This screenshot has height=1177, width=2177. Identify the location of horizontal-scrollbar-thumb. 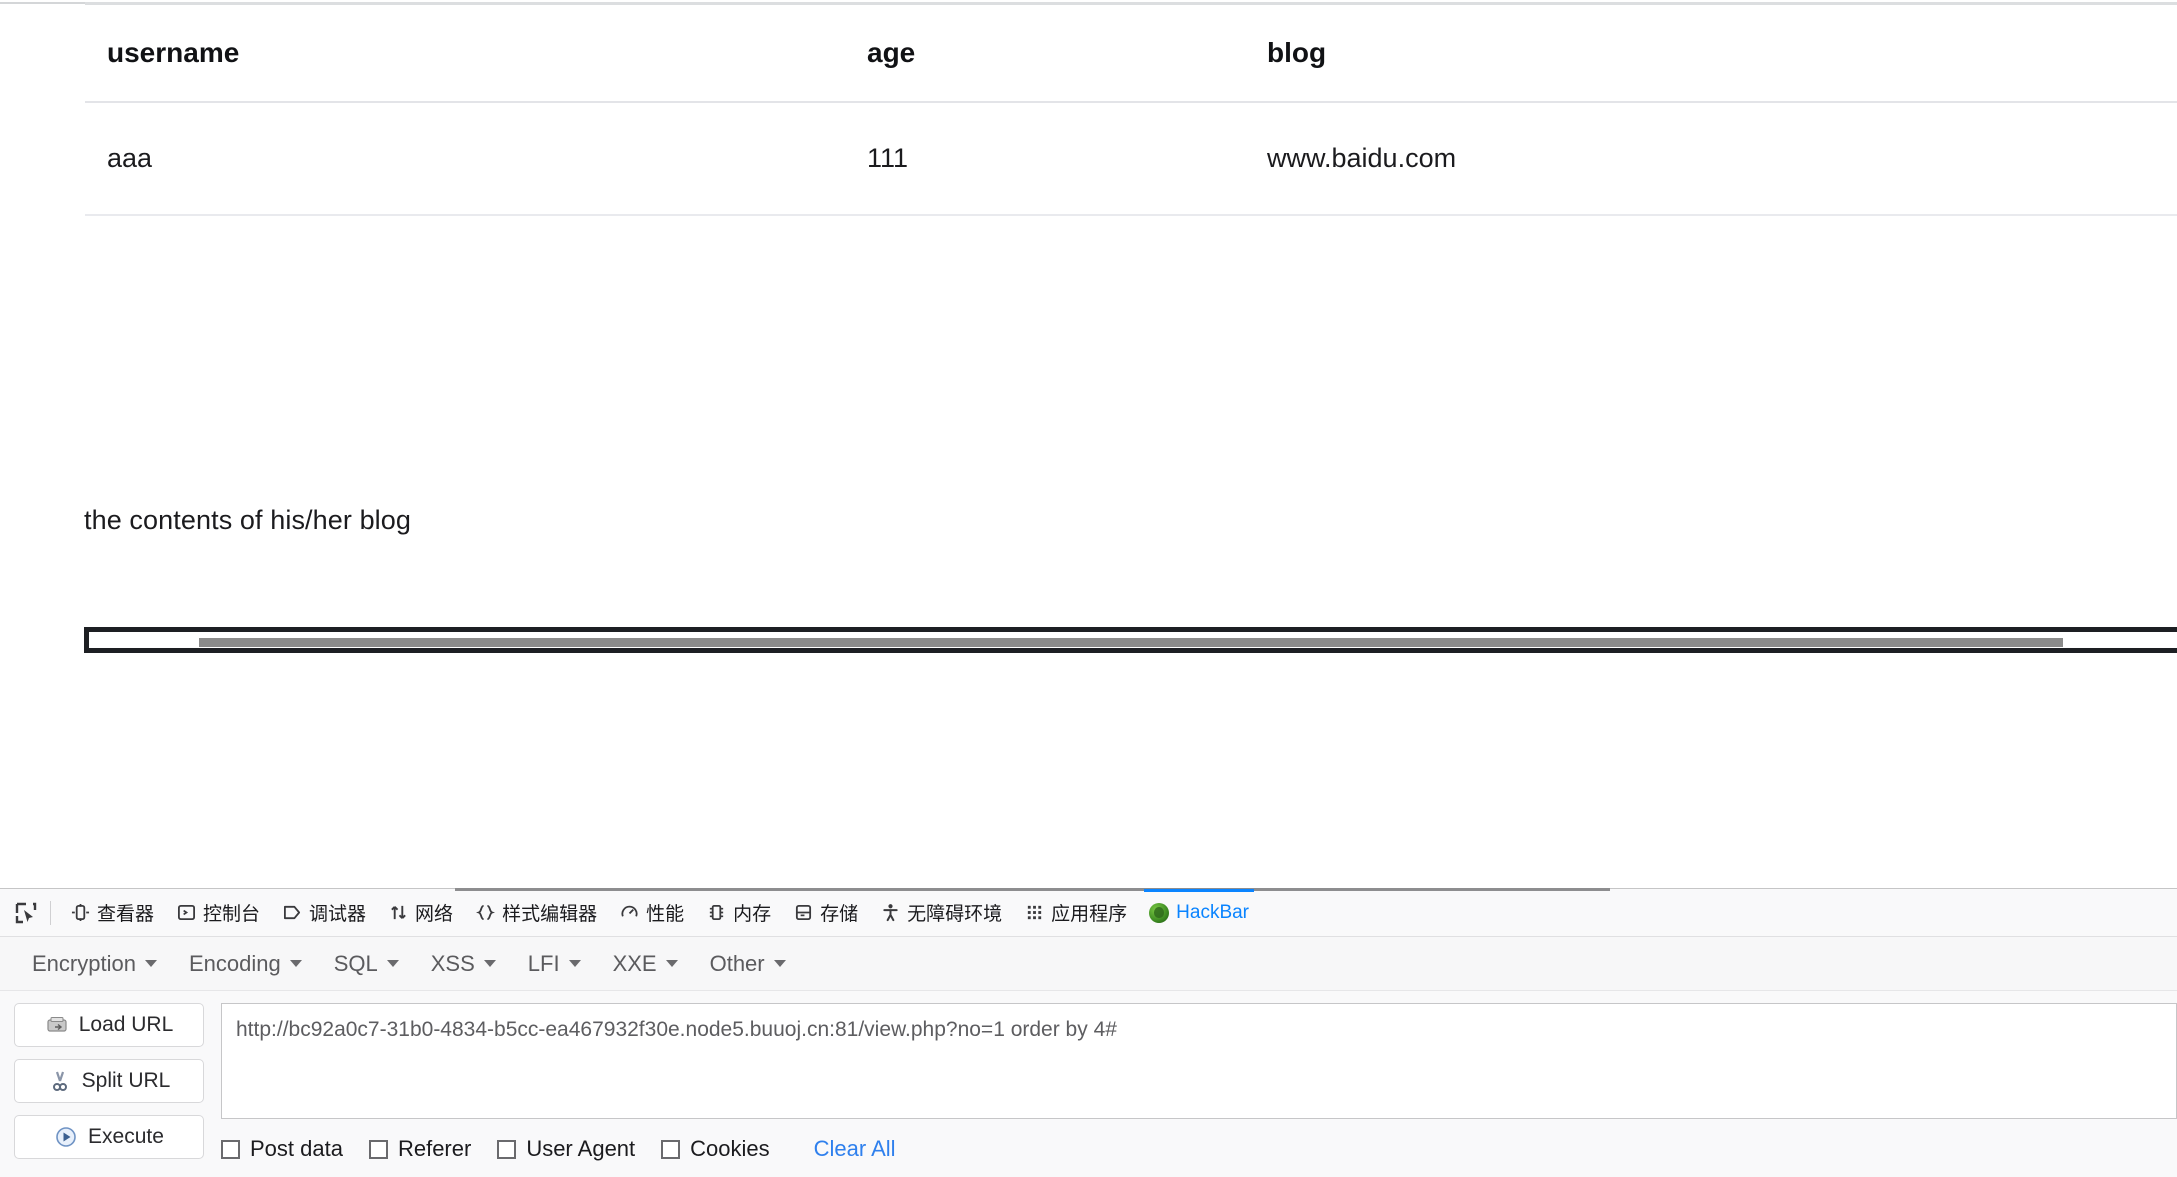
(1131, 642).